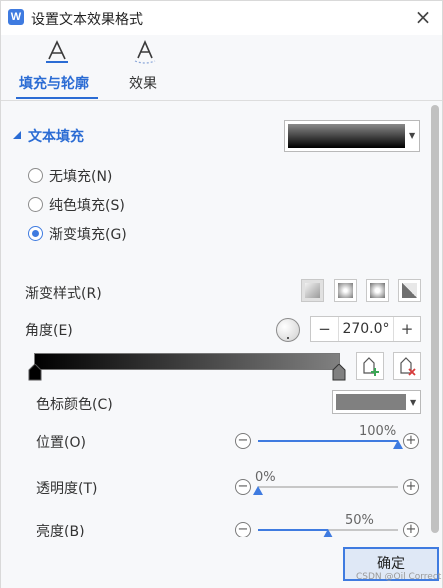 This screenshot has width=443, height=588. Describe the element at coordinates (411, 441) in the screenshot. I see `position-increase-button: +` at that location.